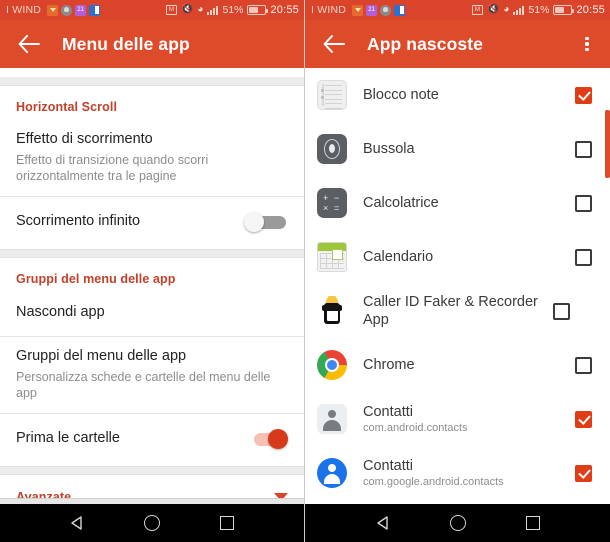  I want to click on status-bar-left: I WIND 🔇 ◕ 51% 20:55, so click(152, 10).